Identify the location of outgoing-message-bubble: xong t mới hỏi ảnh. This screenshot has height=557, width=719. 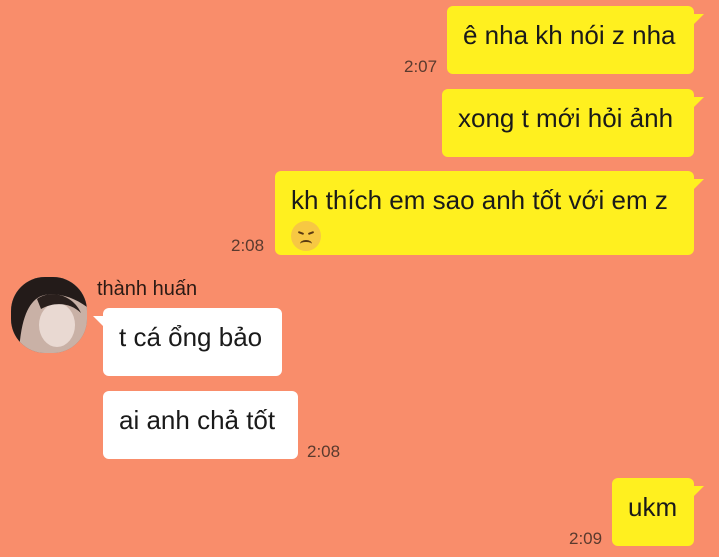
(568, 123).